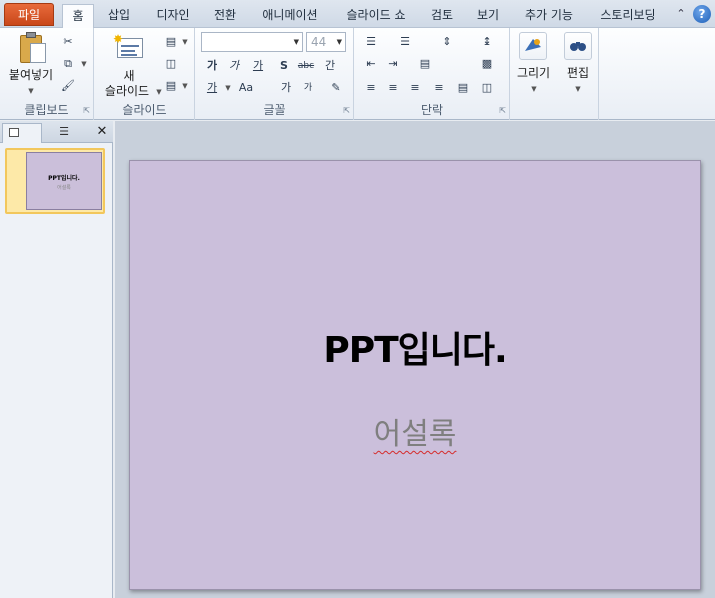  What do you see at coordinates (31, 91) in the screenshot?
I see `paste-dropdown-icon: ▼` at bounding box center [31, 91].